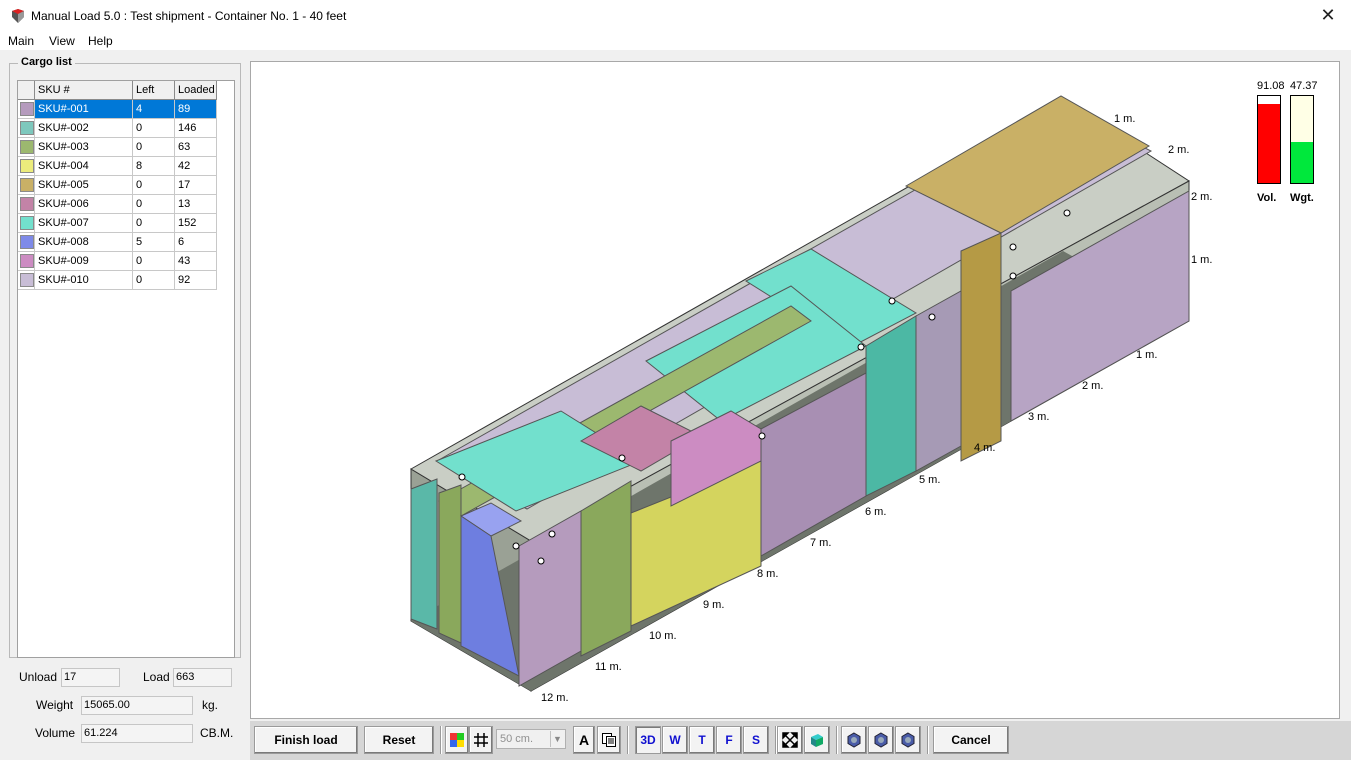  Describe the element at coordinates (1271, 86) in the screenshot. I see `volume-gauge-value: 91.08` at that location.